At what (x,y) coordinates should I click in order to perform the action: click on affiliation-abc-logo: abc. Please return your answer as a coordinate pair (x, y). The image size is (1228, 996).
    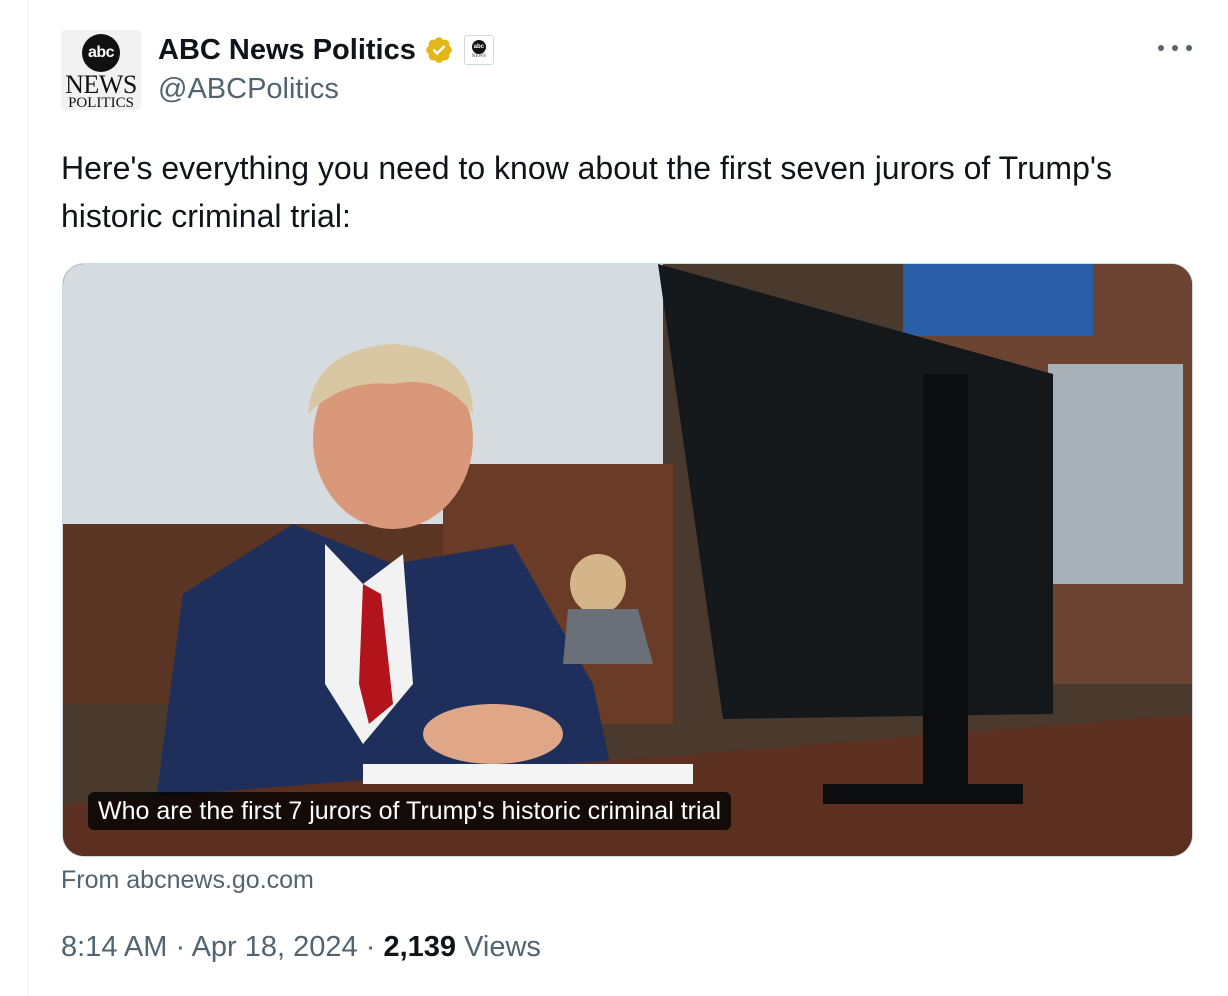
    Looking at the image, I should click on (478, 47).